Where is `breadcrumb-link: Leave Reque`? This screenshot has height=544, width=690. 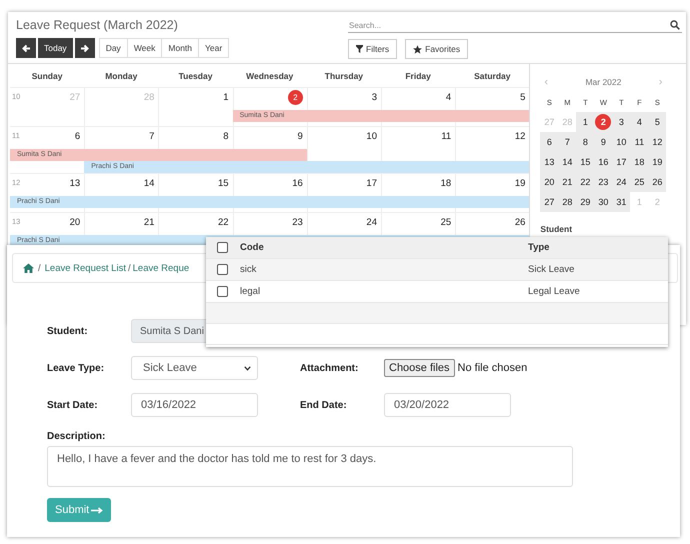
breadcrumb-link: Leave Reque is located at coordinates (161, 268).